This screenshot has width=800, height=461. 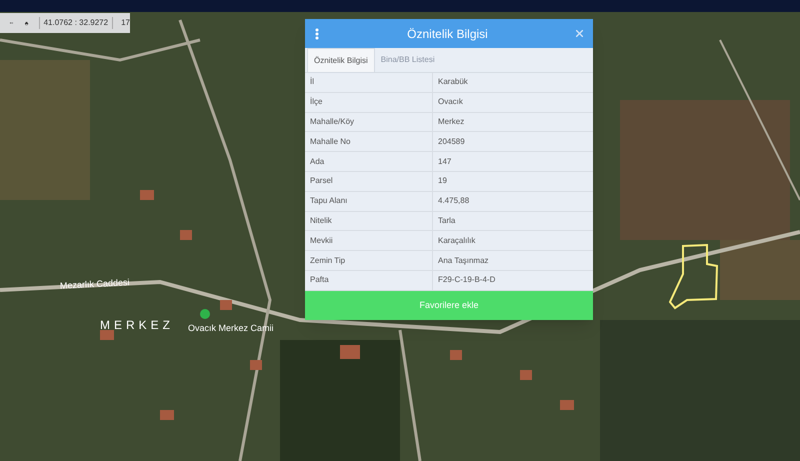 I want to click on table-cell-text: Tarla, so click(x=446, y=220).